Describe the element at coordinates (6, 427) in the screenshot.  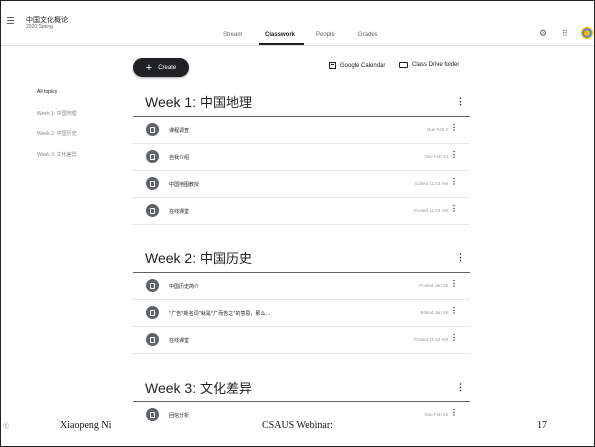
I see `footer-icon: ⓒ` at that location.